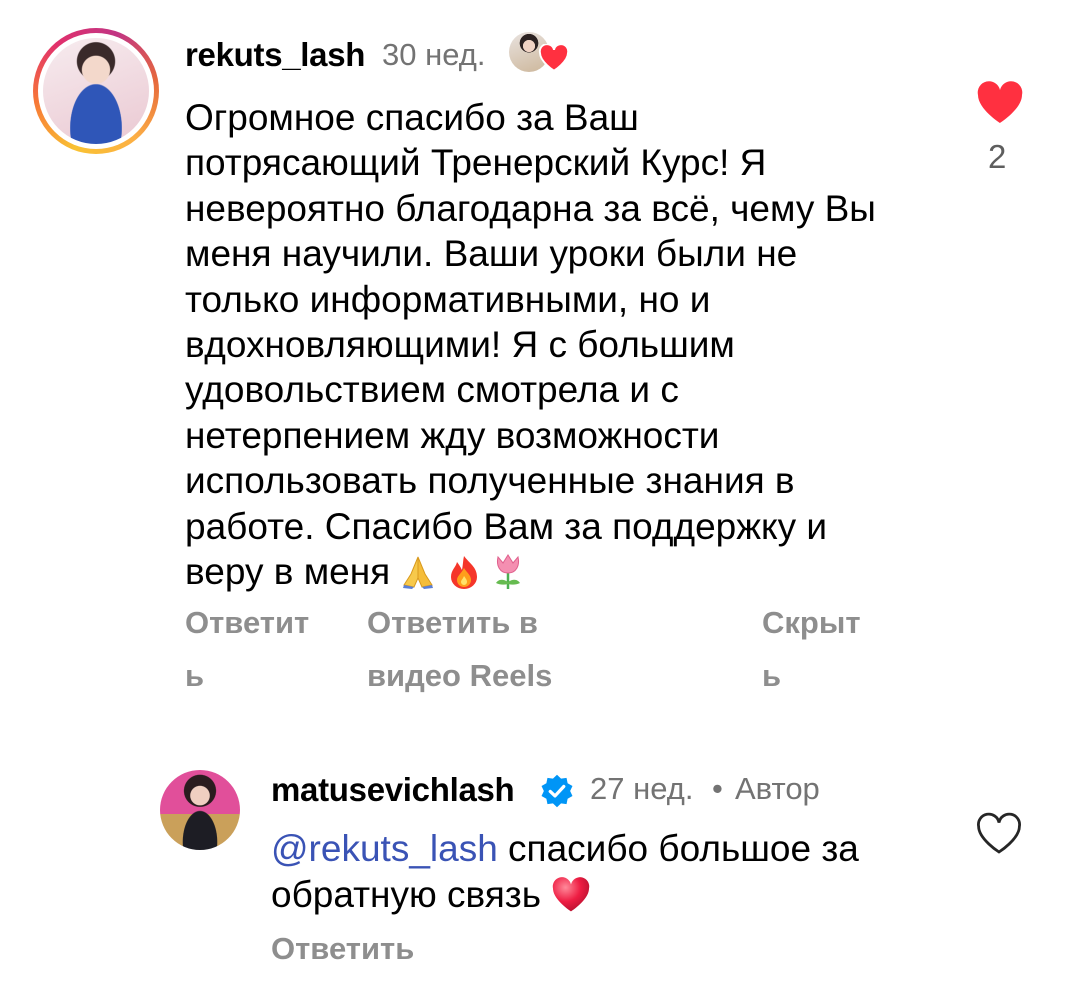  What do you see at coordinates (406, 894) in the screenshot?
I see `reply-text-part: обратную связь` at bounding box center [406, 894].